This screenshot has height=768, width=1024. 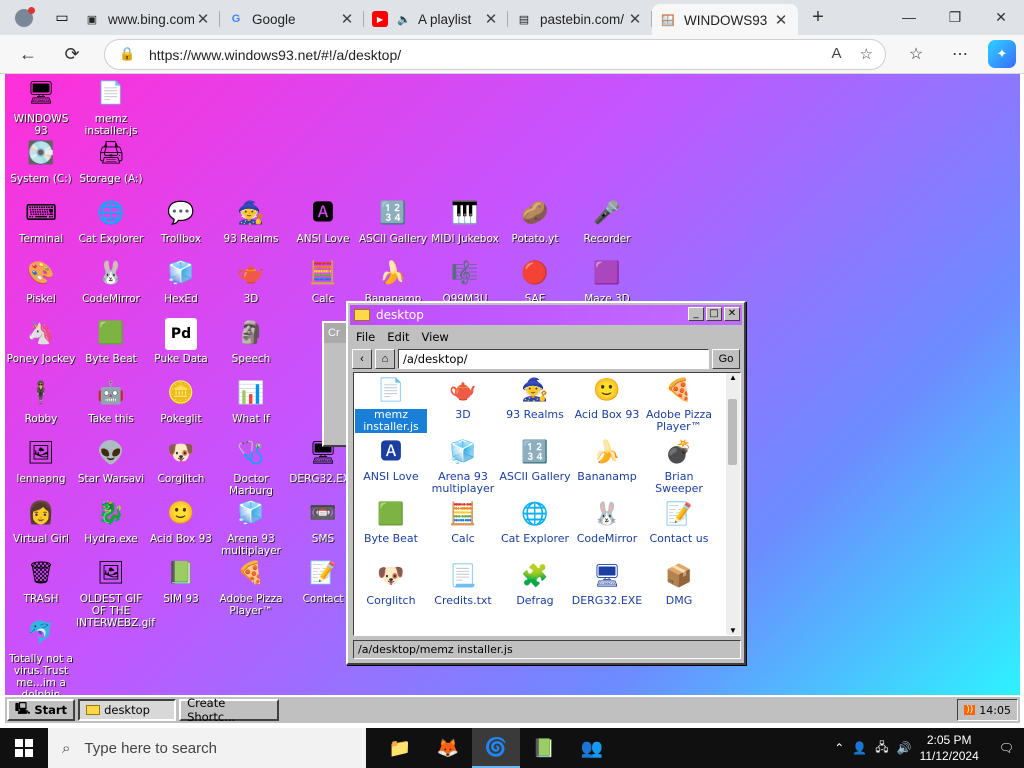 What do you see at coordinates (544, 748) in the screenshot?
I see `app-icon: 📗` at bounding box center [544, 748].